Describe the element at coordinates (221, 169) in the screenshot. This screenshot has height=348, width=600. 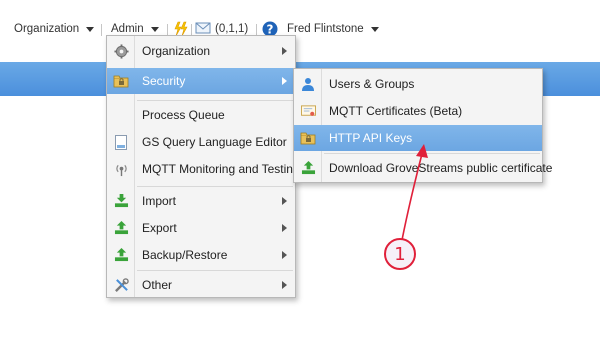
I see `menu-item-label: MQTT Monitoring and Testing` at that location.